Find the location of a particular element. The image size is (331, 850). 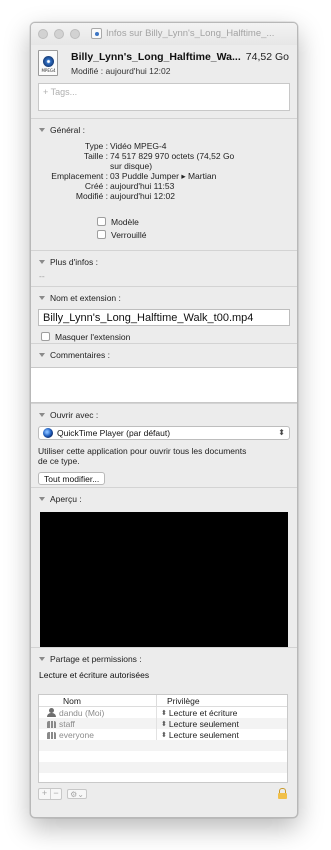

template-checkbox-row: Modèle is located at coordinates (197, 221).